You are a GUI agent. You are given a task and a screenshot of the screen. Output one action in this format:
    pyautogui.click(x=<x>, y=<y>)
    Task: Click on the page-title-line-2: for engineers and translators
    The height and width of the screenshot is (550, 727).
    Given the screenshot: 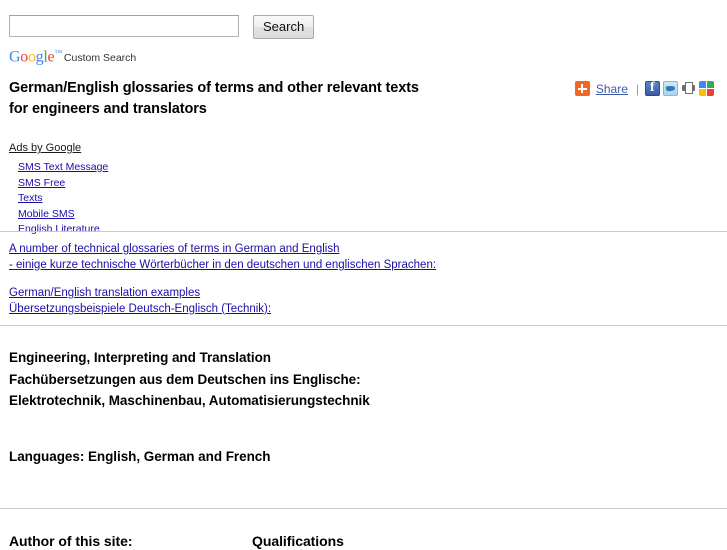 What is the action you would take?
    pyautogui.click(x=108, y=109)
    